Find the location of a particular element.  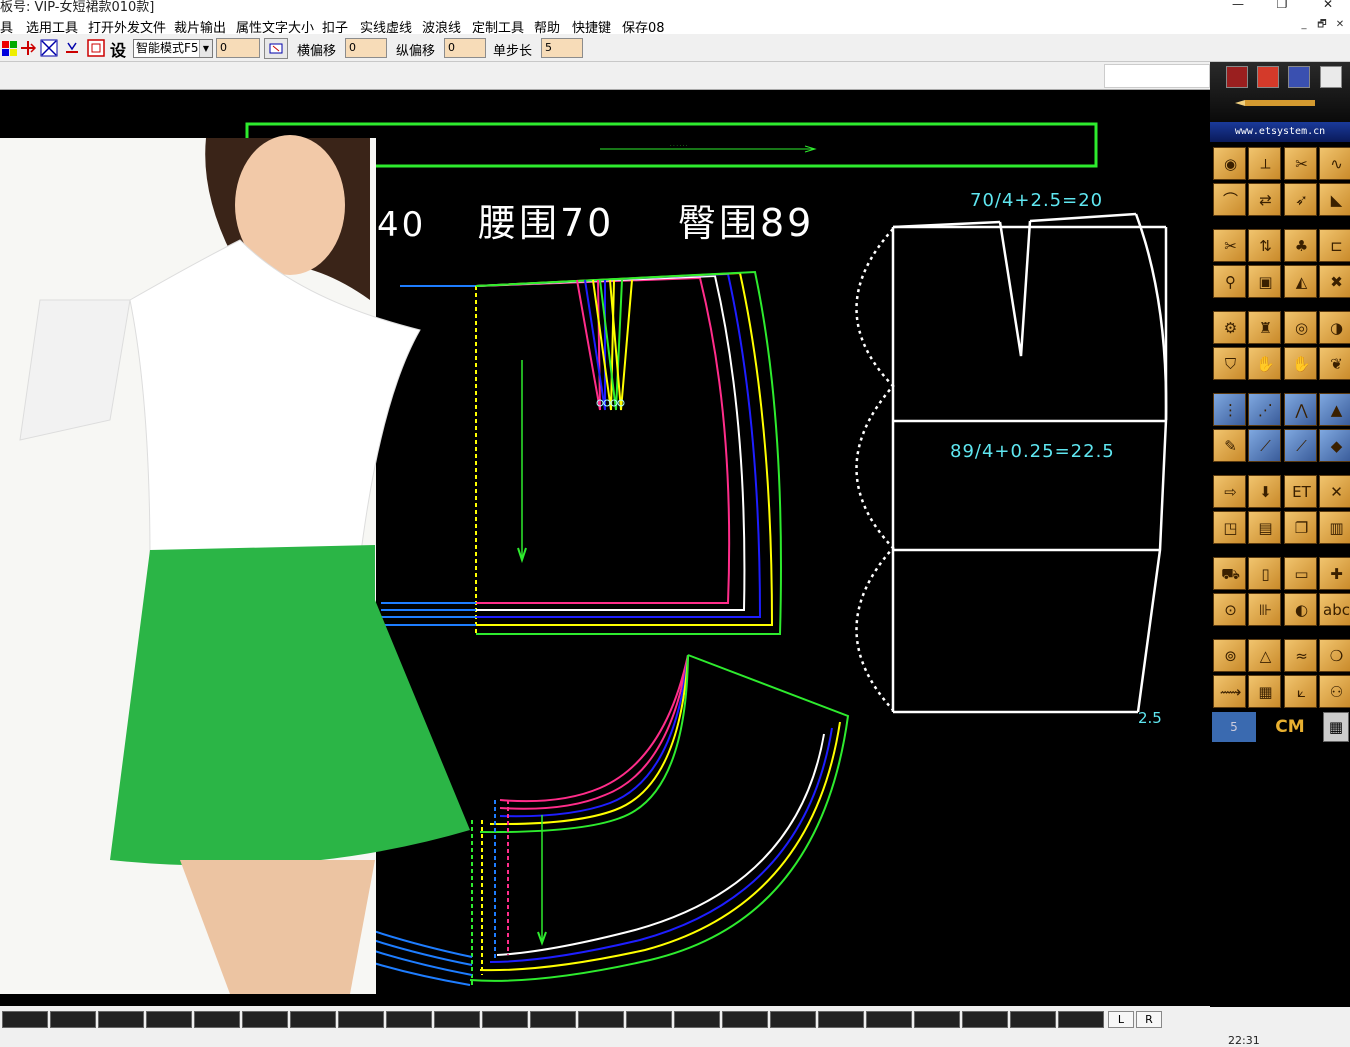

move-arrows-icon is located at coordinates (28, 48).